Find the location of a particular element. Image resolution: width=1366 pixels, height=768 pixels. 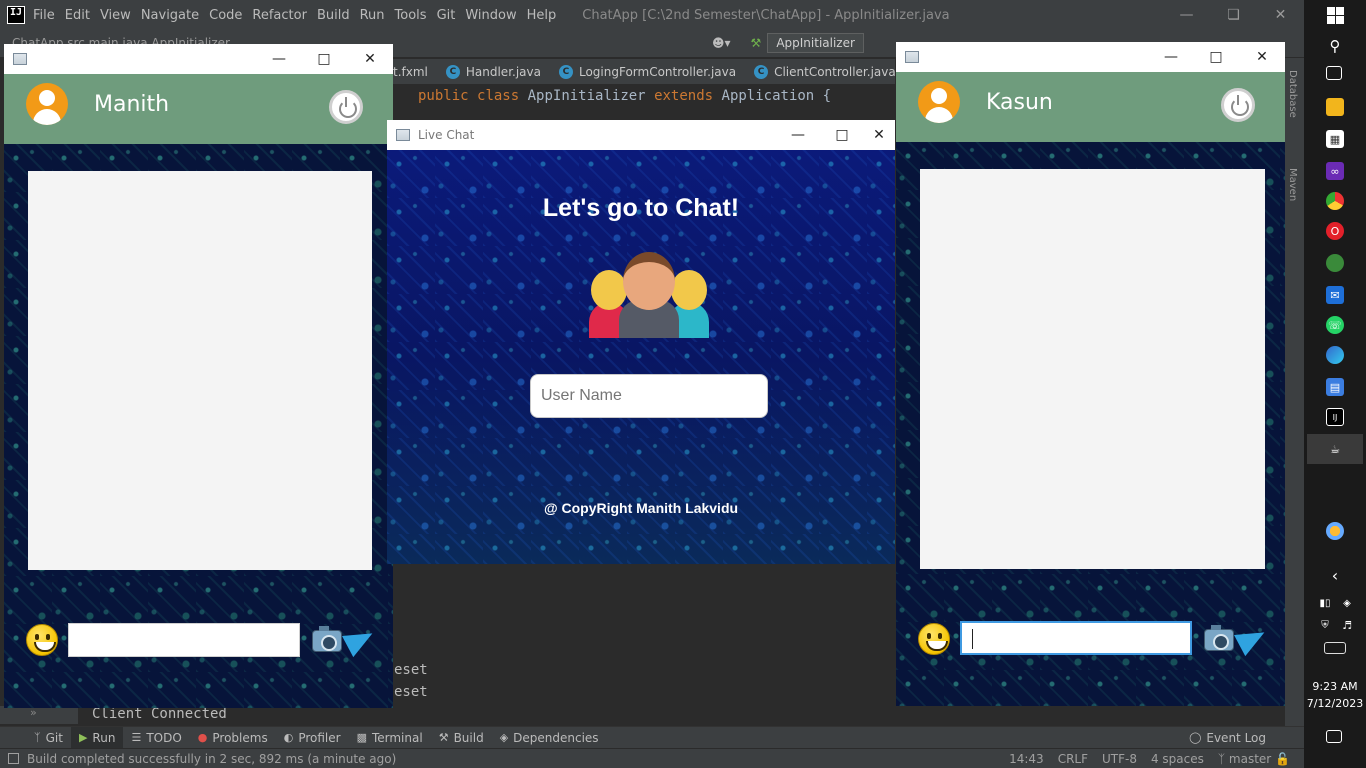

git-branch: ᛉ master 🔓 is located at coordinates (1254, 759).